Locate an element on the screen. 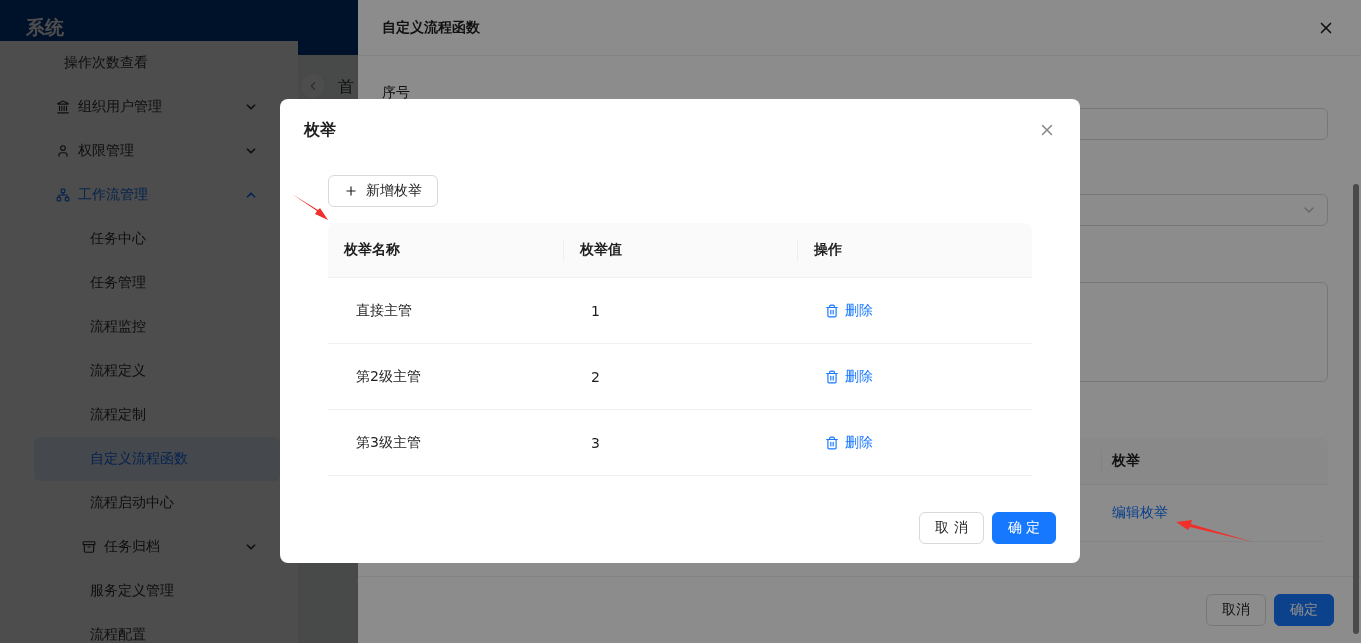 Image resolution: width=1361 pixels, height=643 pixels. column-header: 操作 is located at coordinates (914, 250).